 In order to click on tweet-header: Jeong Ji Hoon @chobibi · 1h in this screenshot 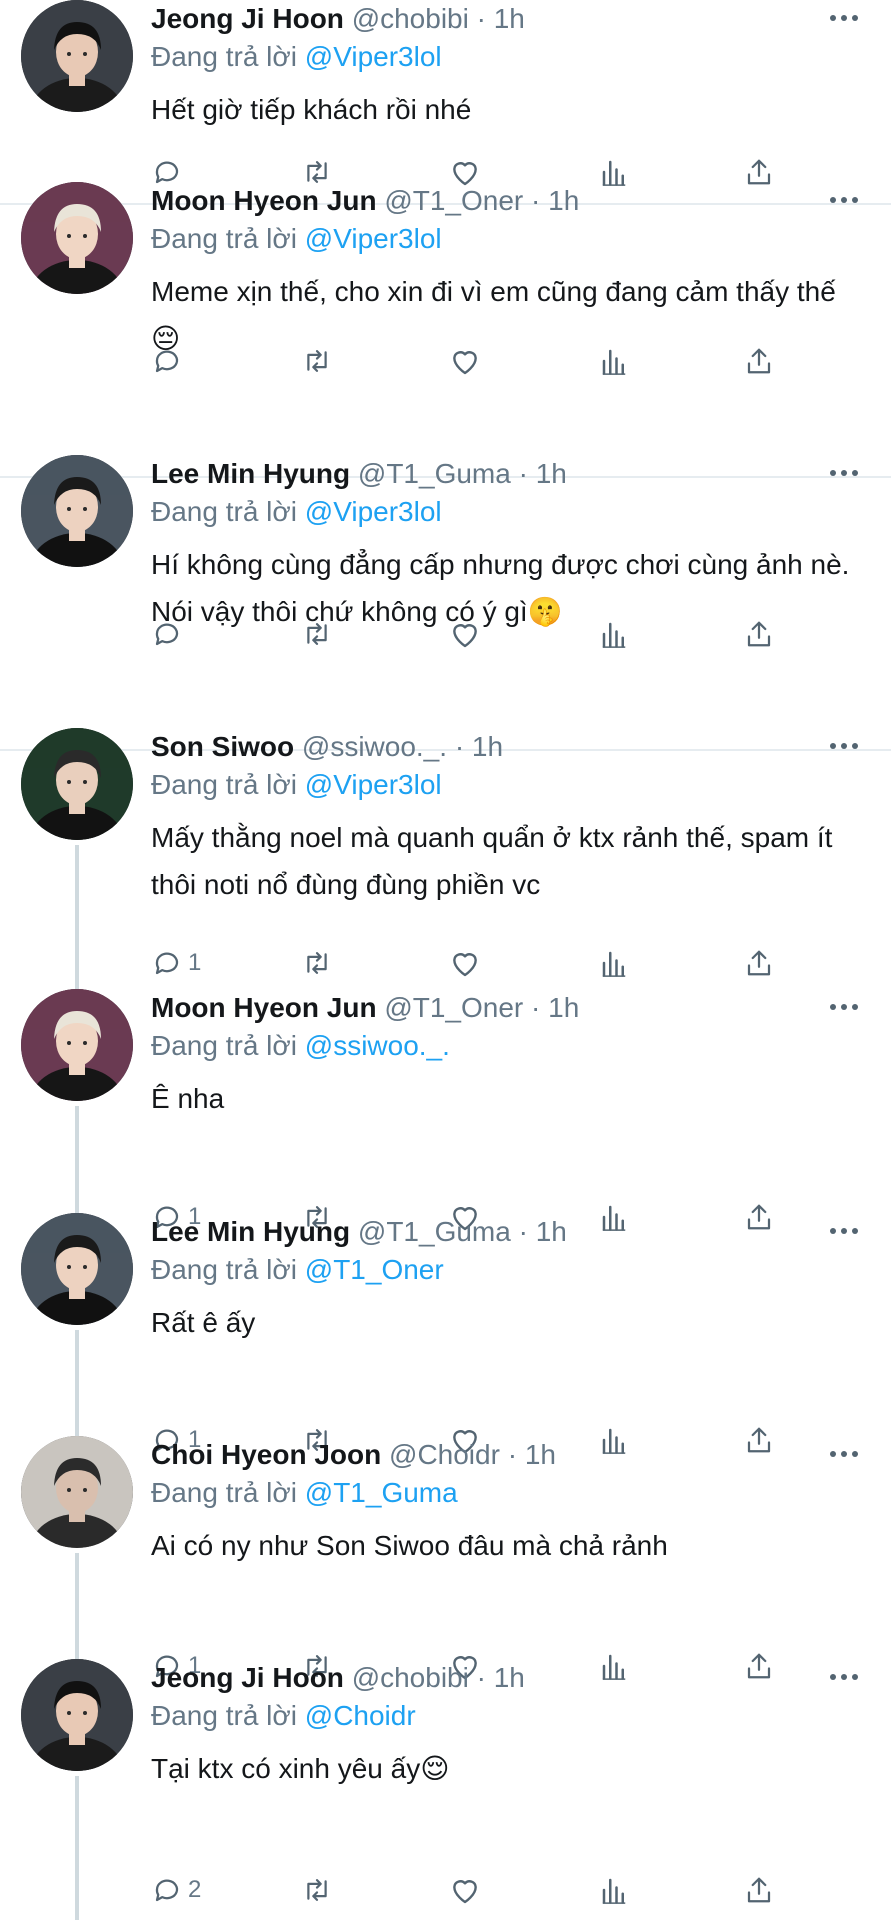, I will do `click(338, 1678)`.